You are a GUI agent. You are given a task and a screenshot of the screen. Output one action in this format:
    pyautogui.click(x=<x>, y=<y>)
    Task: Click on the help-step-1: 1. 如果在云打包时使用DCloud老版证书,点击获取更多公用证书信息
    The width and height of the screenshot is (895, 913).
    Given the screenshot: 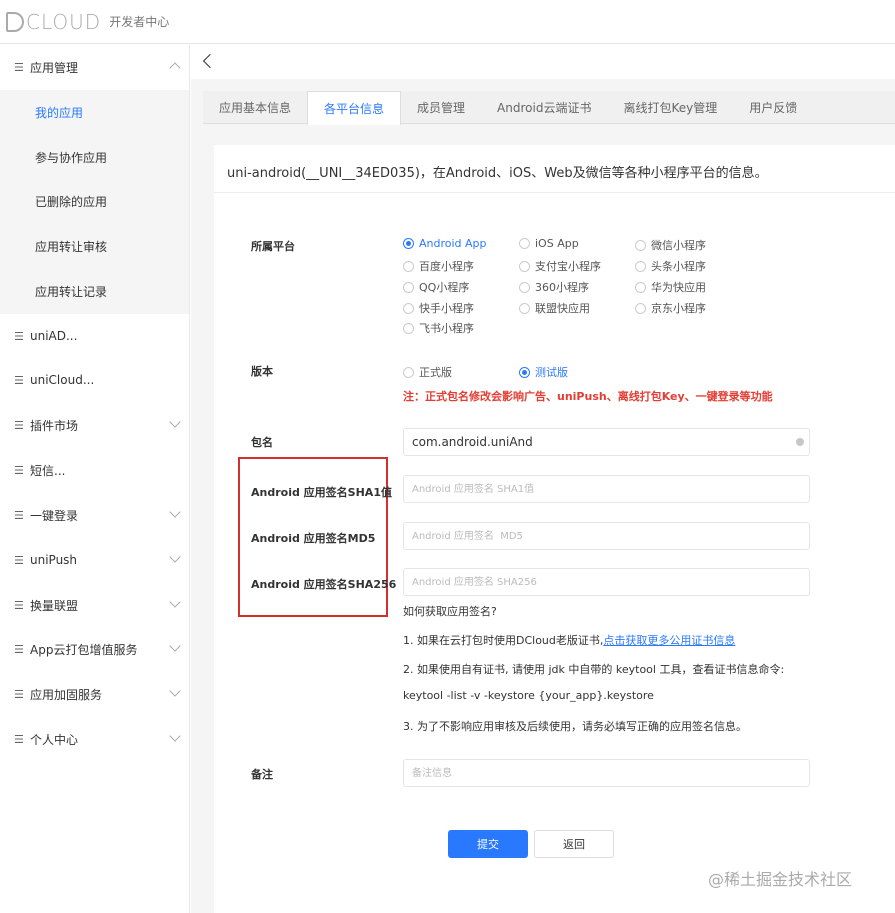 What is the action you would take?
    pyautogui.click(x=569, y=640)
    